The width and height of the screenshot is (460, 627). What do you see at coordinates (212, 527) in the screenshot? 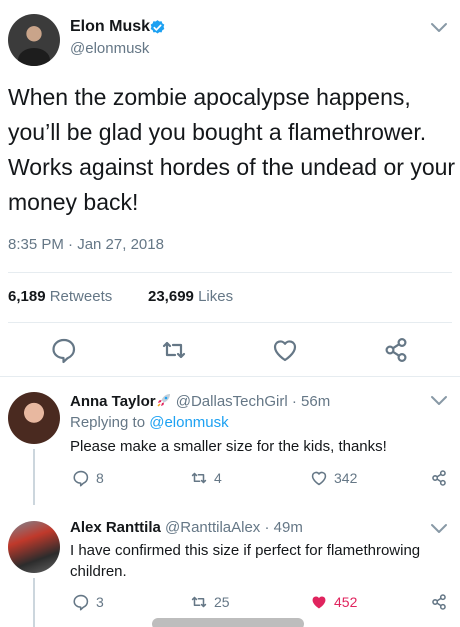
I see `reply-author-handle: @RanttilaAlex` at bounding box center [212, 527].